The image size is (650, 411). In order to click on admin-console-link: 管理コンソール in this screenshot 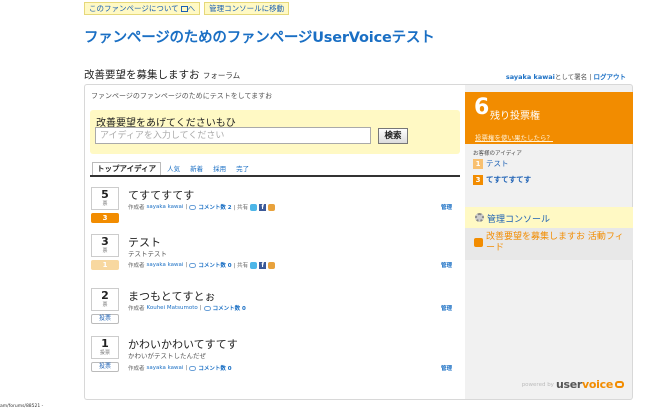, I will do `click(549, 217)`.